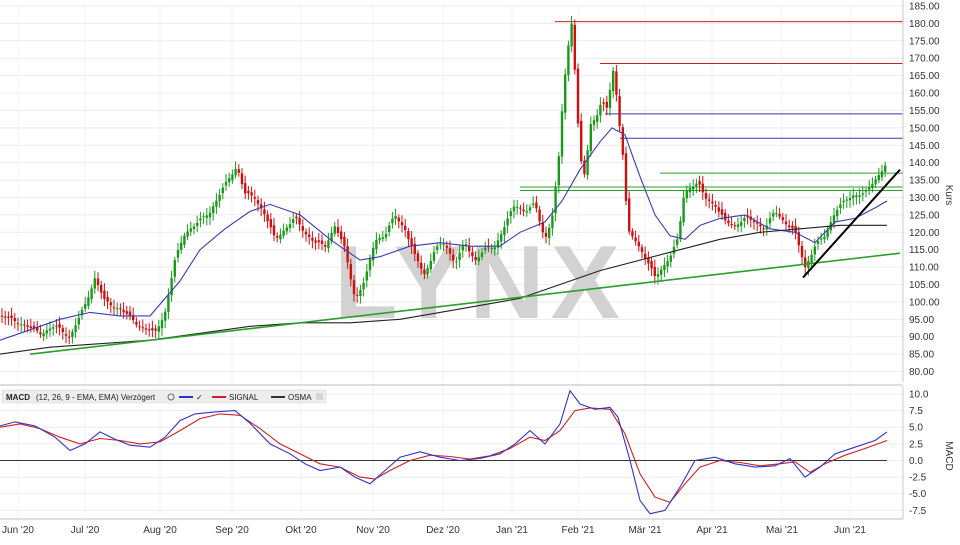 Image resolution: width=960 pixels, height=545 pixels. Describe the element at coordinates (924, 59) in the screenshot. I see `price-tick-label: 170.00` at that location.